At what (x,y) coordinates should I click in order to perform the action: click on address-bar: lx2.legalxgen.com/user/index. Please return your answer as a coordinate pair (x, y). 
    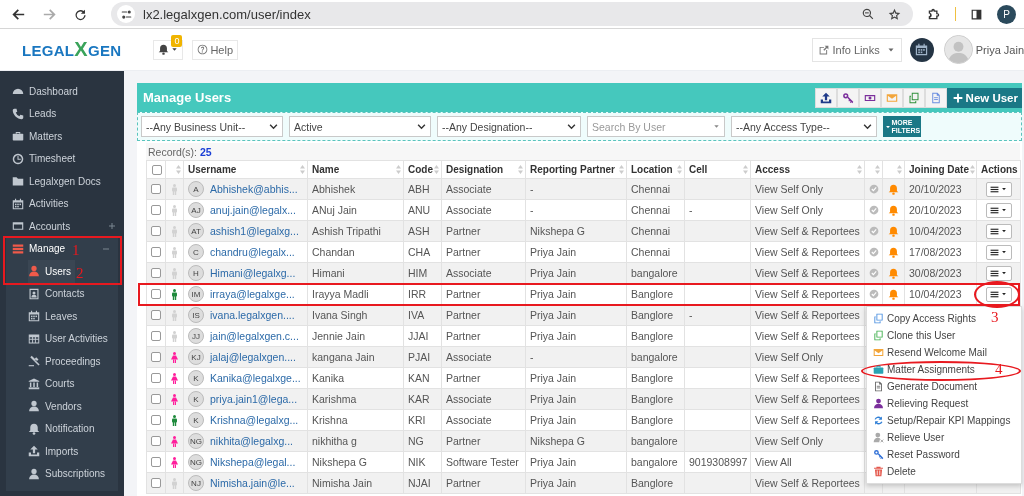
    Looking at the image, I should click on (512, 14).